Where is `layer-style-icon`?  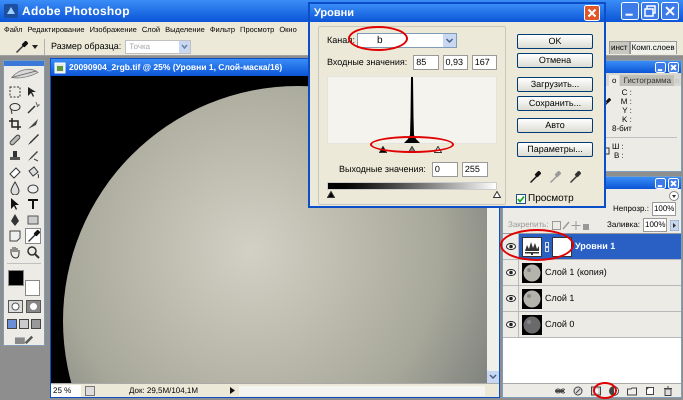 layer-style-icon is located at coordinates (578, 391).